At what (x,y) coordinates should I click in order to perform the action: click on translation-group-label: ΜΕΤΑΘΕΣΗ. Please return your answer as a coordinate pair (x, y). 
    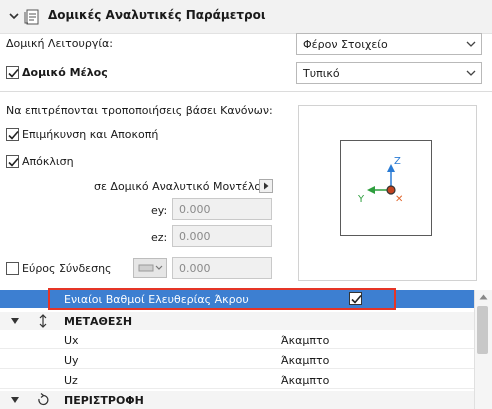
    Looking at the image, I should click on (98, 321).